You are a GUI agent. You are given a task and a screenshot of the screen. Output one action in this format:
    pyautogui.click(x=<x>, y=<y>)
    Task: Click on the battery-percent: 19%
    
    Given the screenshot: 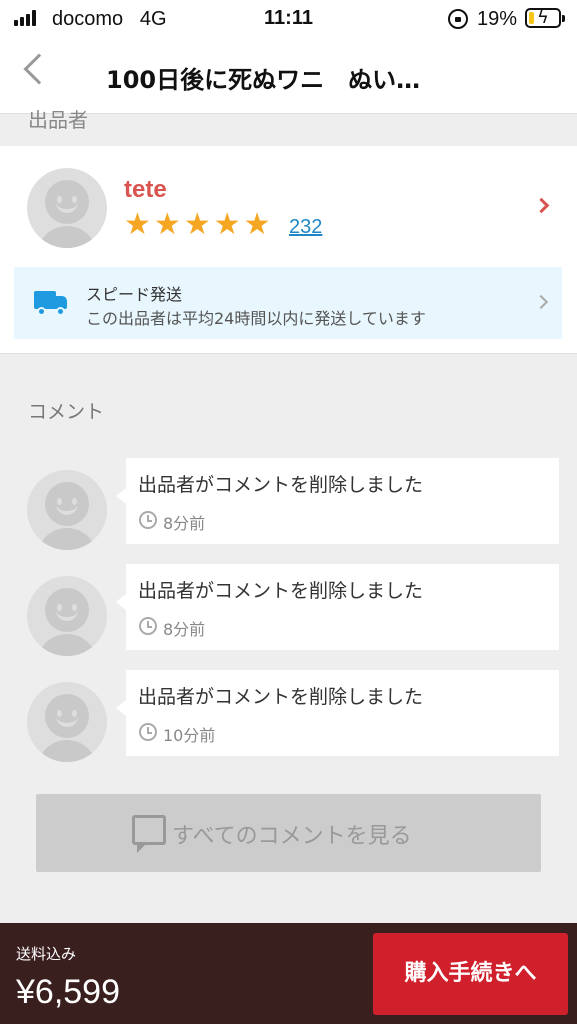 What is the action you would take?
    pyautogui.click(x=497, y=19)
    